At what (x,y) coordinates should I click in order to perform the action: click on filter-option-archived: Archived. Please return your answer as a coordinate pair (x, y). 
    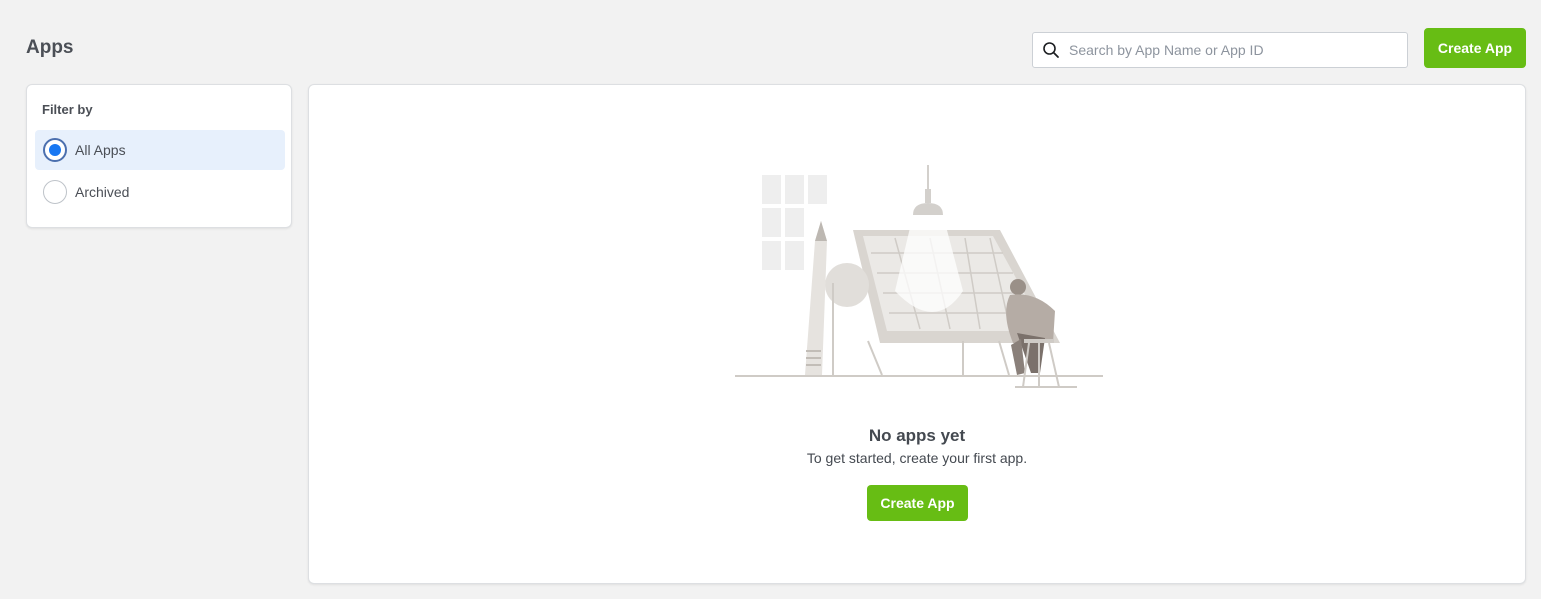
    Looking at the image, I should click on (160, 192).